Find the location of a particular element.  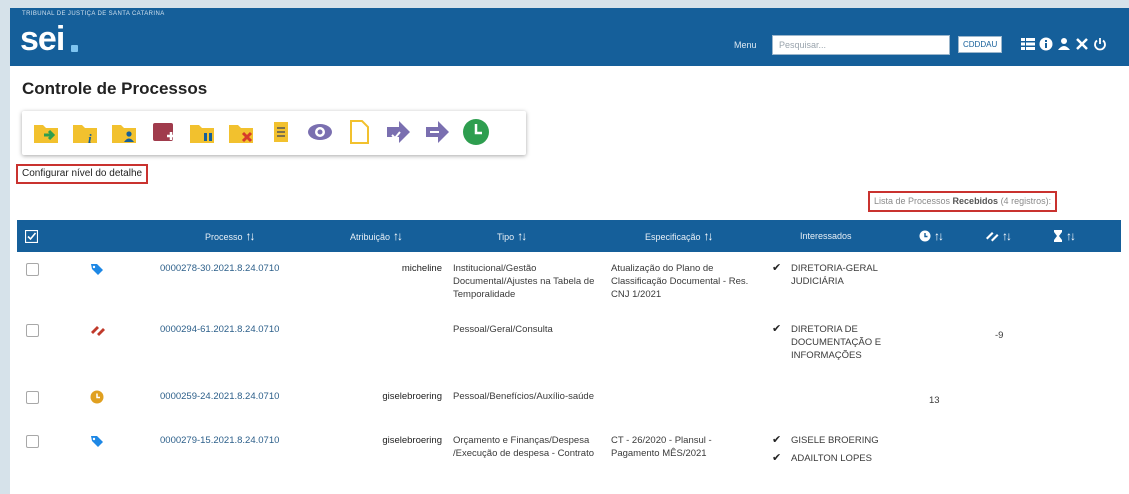

interessado-item: ✔ GISELE BROERING is located at coordinates (839, 440).